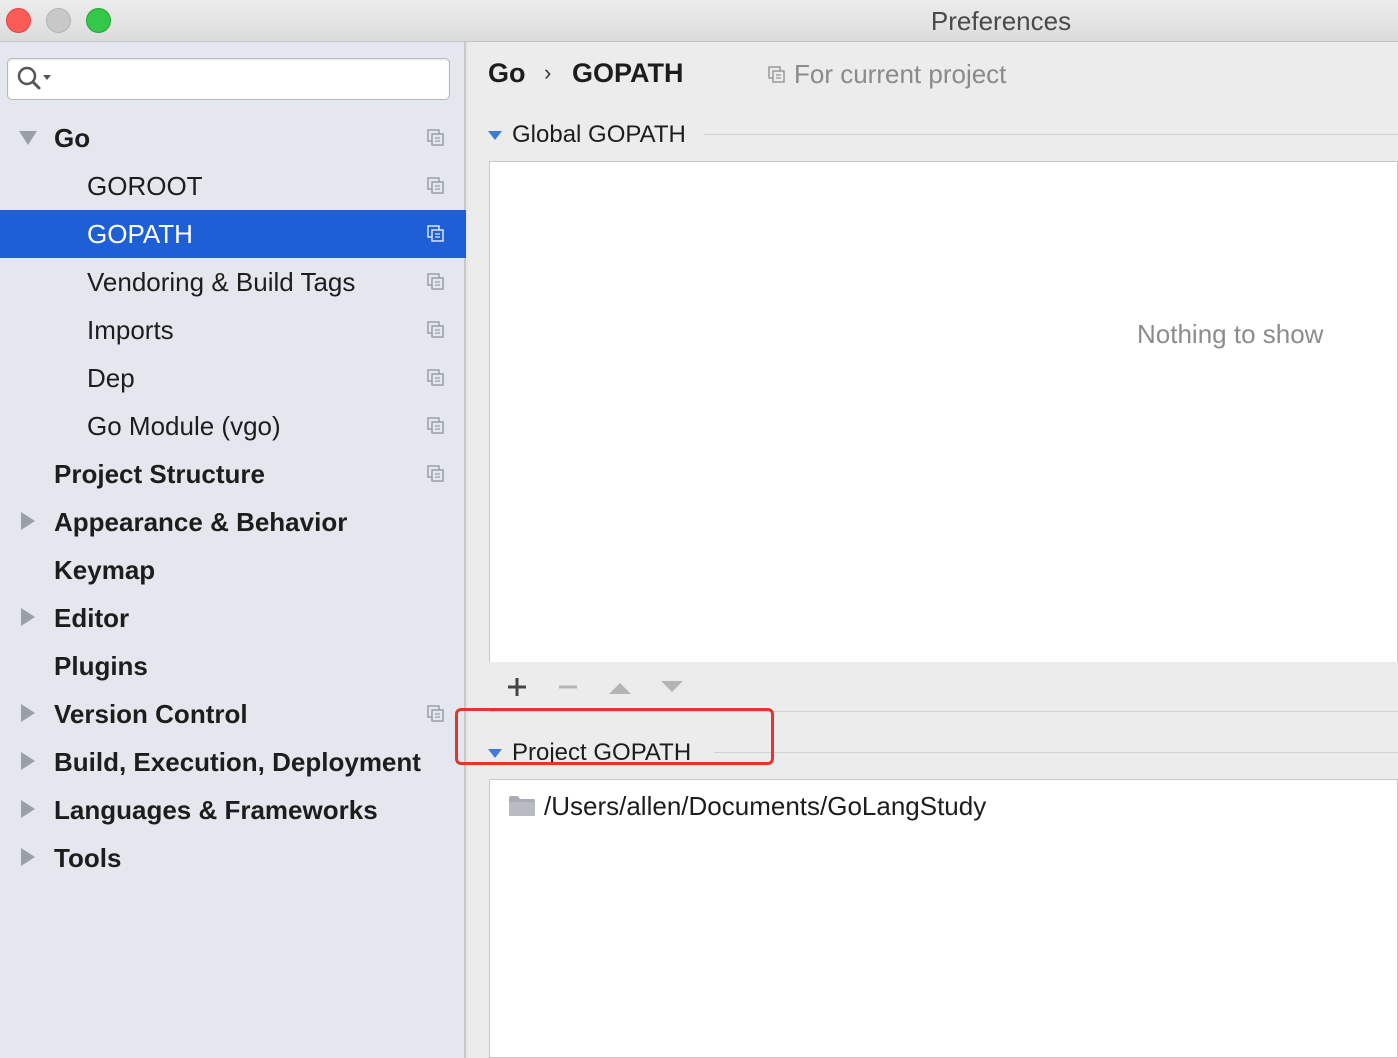 The height and width of the screenshot is (1058, 1398). Describe the element at coordinates (130, 329) in the screenshot. I see `sidebar-item-label: Imports` at that location.